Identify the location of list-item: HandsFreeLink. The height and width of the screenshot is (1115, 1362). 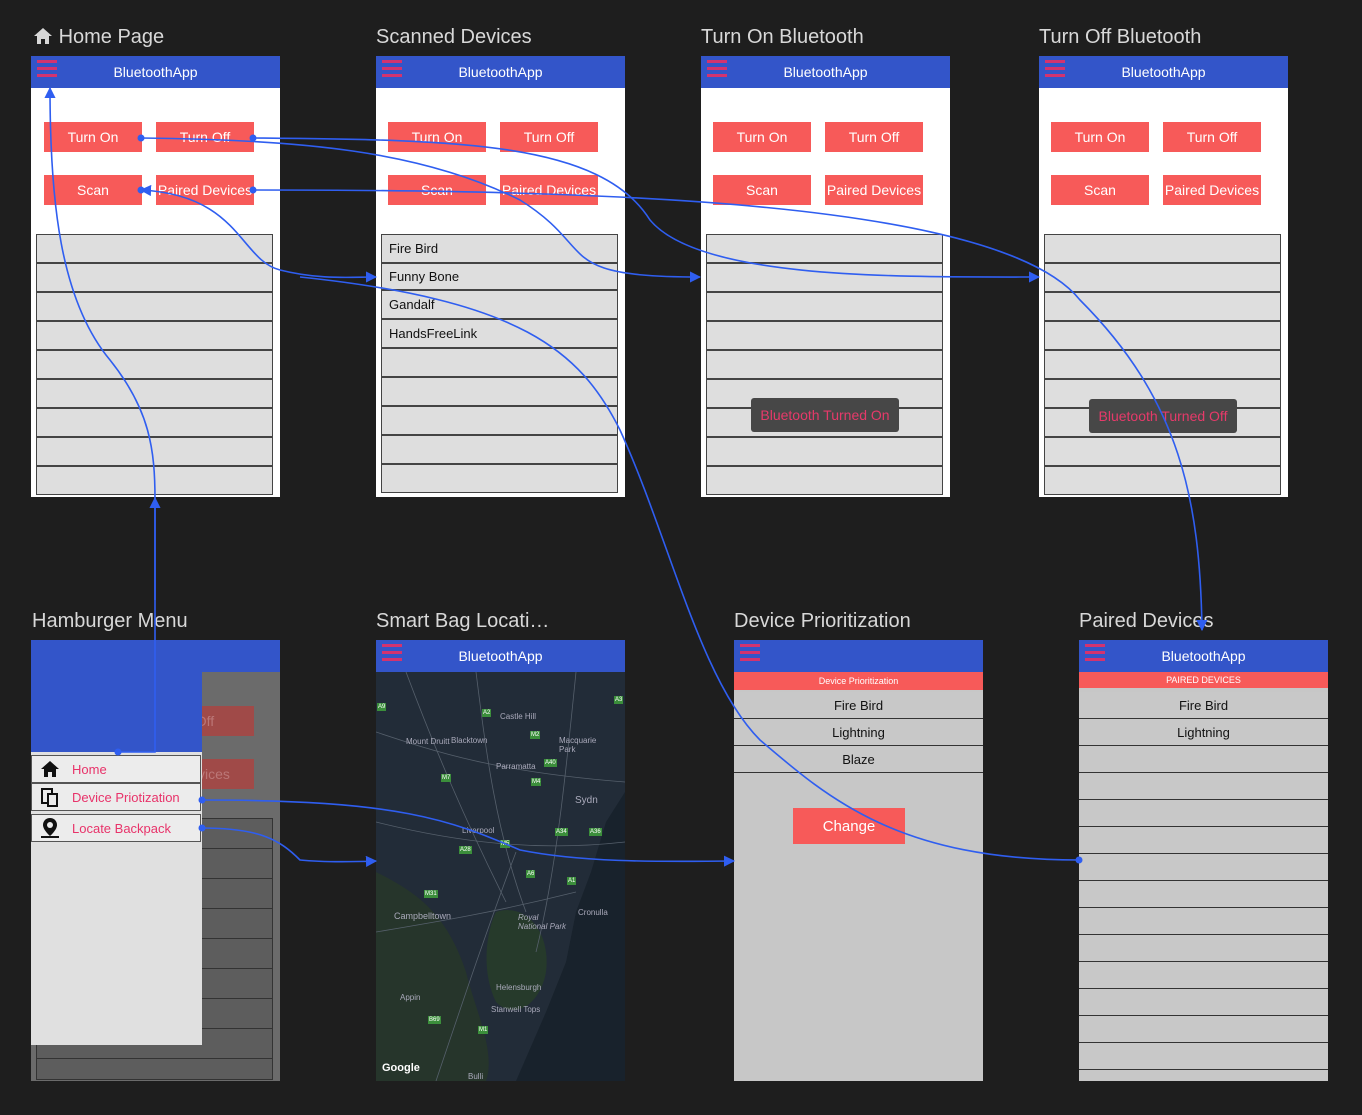
(499, 333).